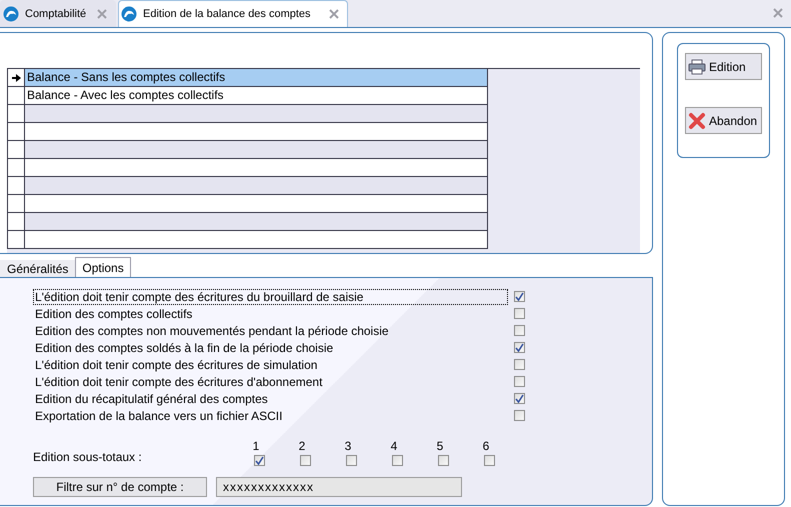  Describe the element at coordinates (270, 296) in the screenshot. I see `option-label: L'édition doit tenir compte des écritures du brouillard de saisie` at that location.